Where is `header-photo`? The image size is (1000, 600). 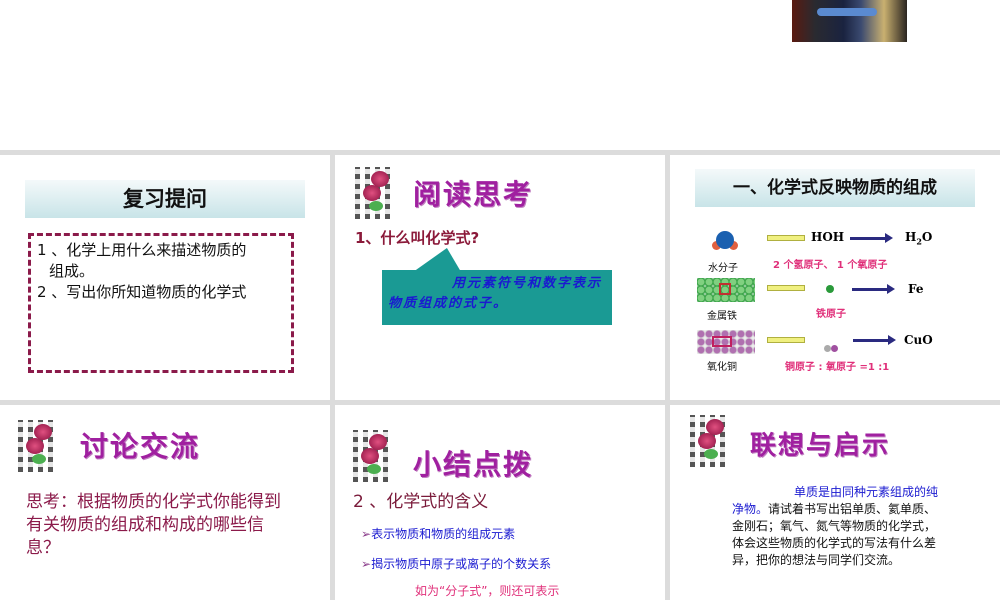 header-photo is located at coordinates (849, 21).